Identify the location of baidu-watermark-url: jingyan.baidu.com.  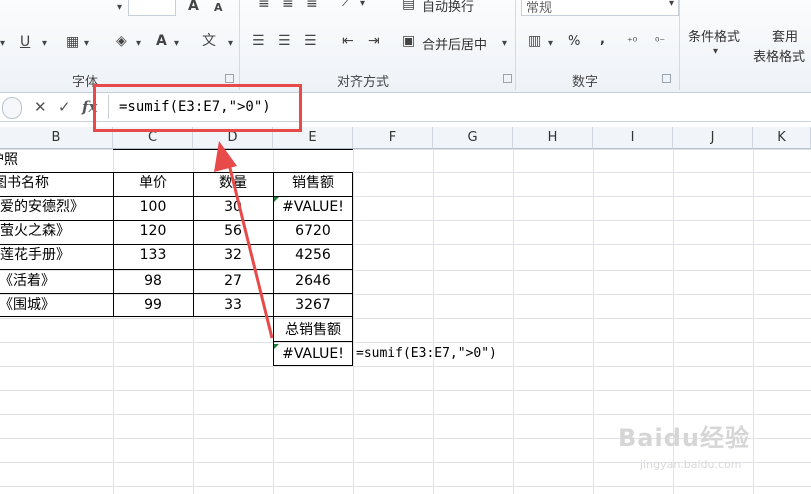
(691, 464).